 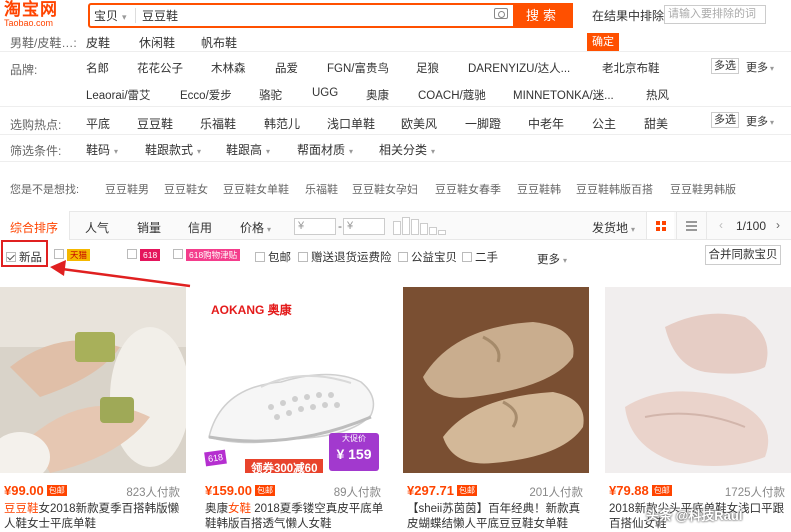 What do you see at coordinates (270, 95) in the screenshot?
I see `brand-option: 骆驼` at bounding box center [270, 95].